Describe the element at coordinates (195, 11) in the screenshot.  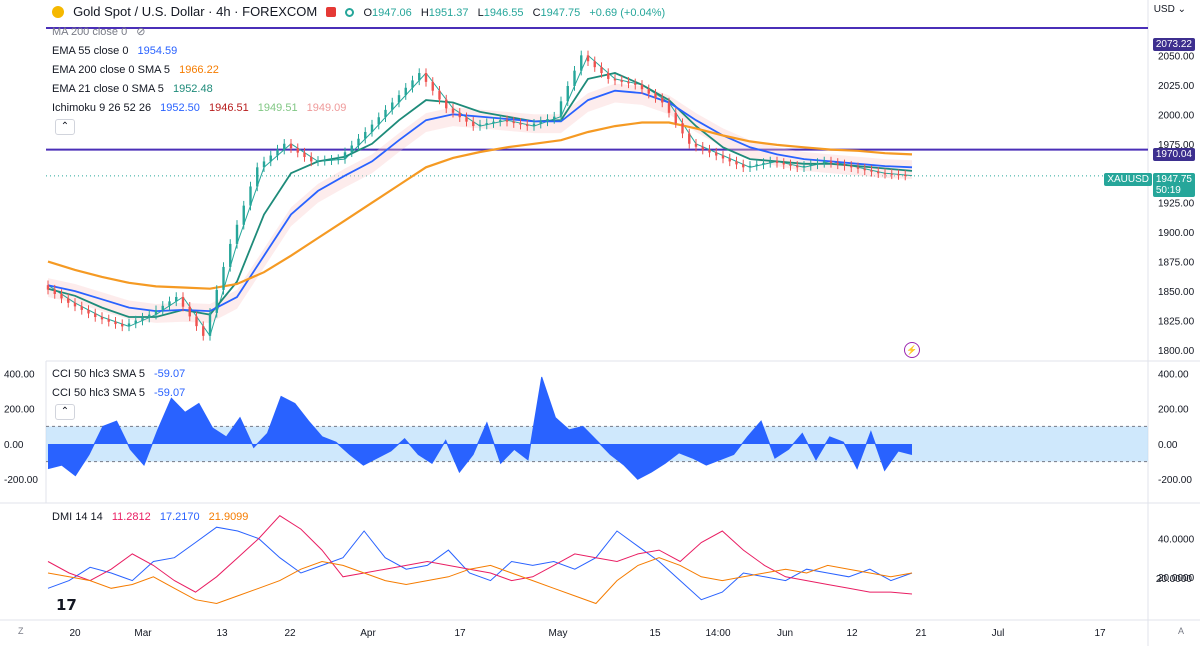
I see `symbol-title: Gold Spot / U.S. Dollar · 4h · FOREXCOM` at that location.